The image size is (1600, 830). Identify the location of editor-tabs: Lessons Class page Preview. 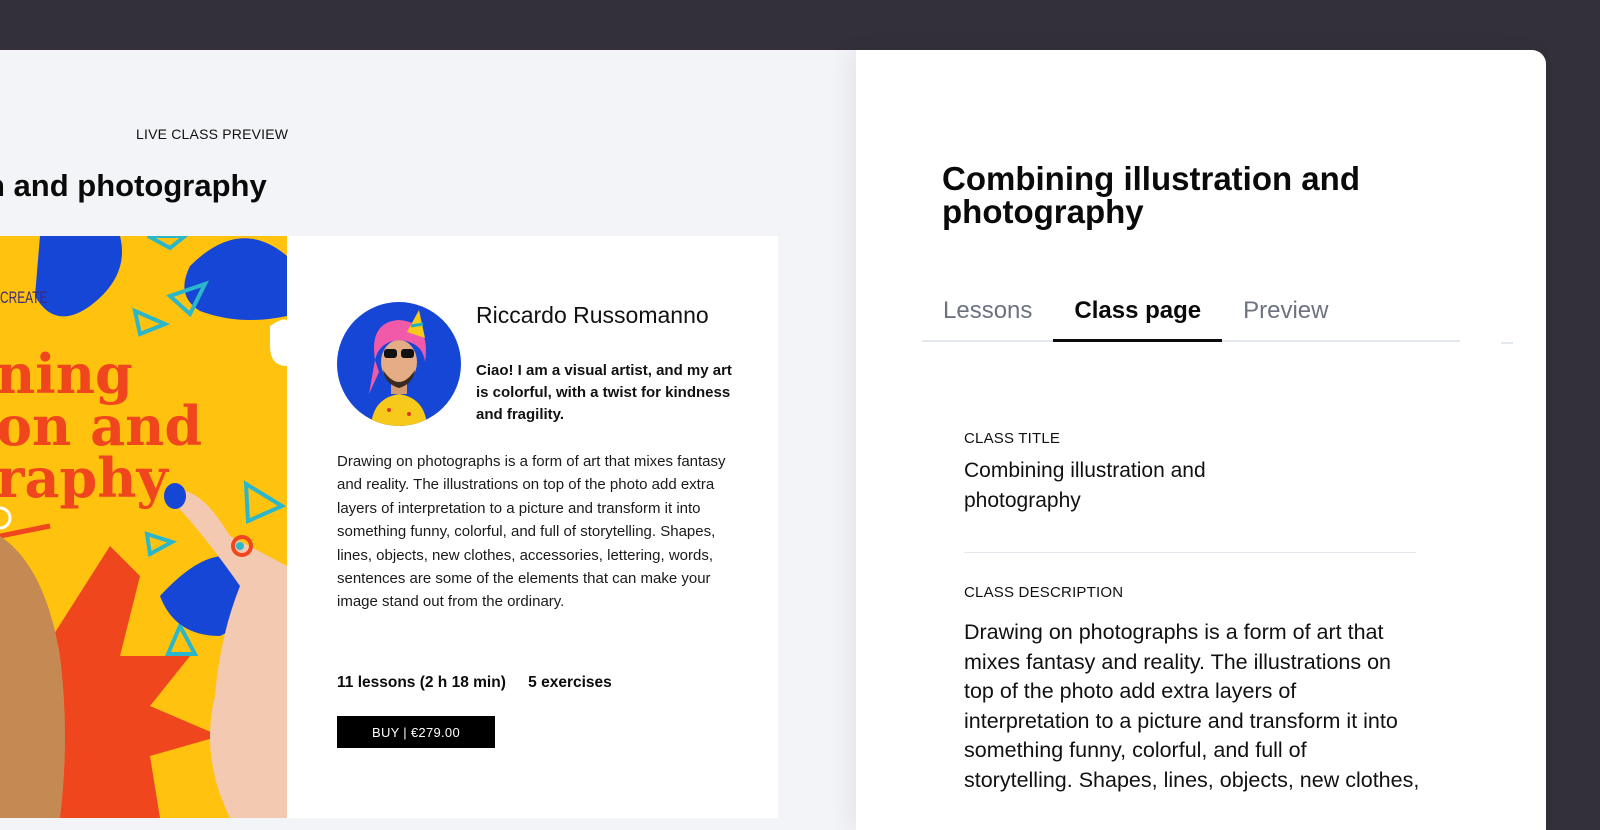
(1191, 314).